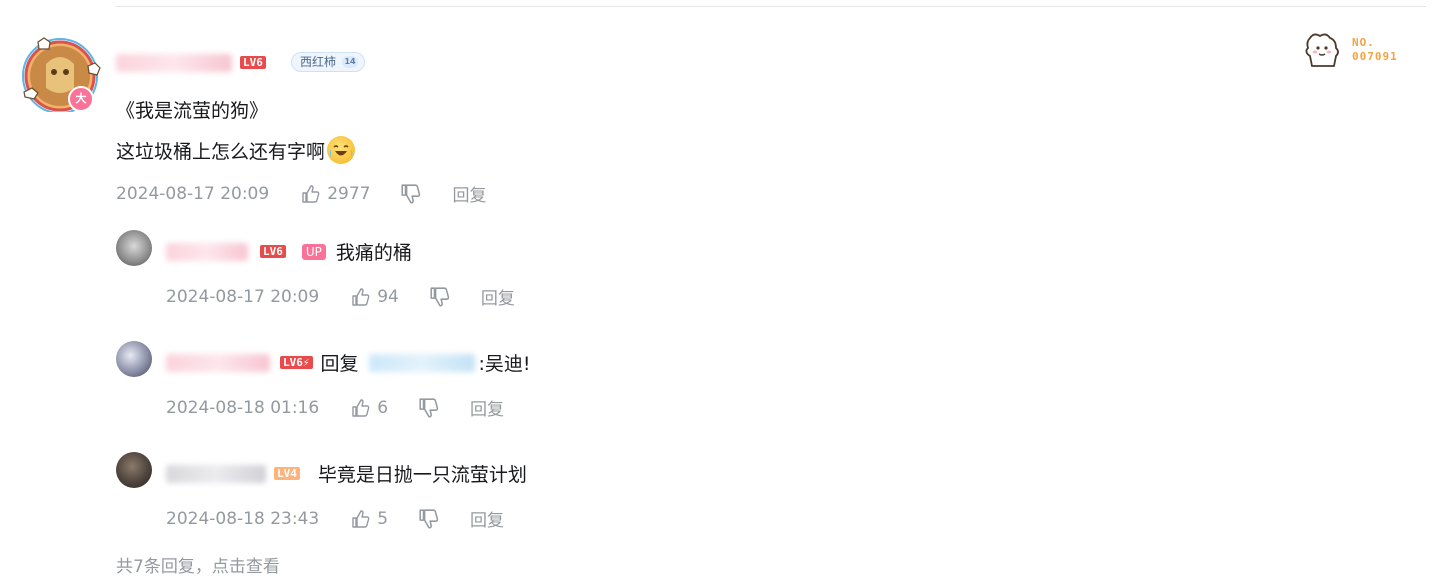 This screenshot has height=578, width=1443. What do you see at coordinates (198, 564) in the screenshot?
I see `view-more-replies-link: 共7条回复，点击查看` at bounding box center [198, 564].